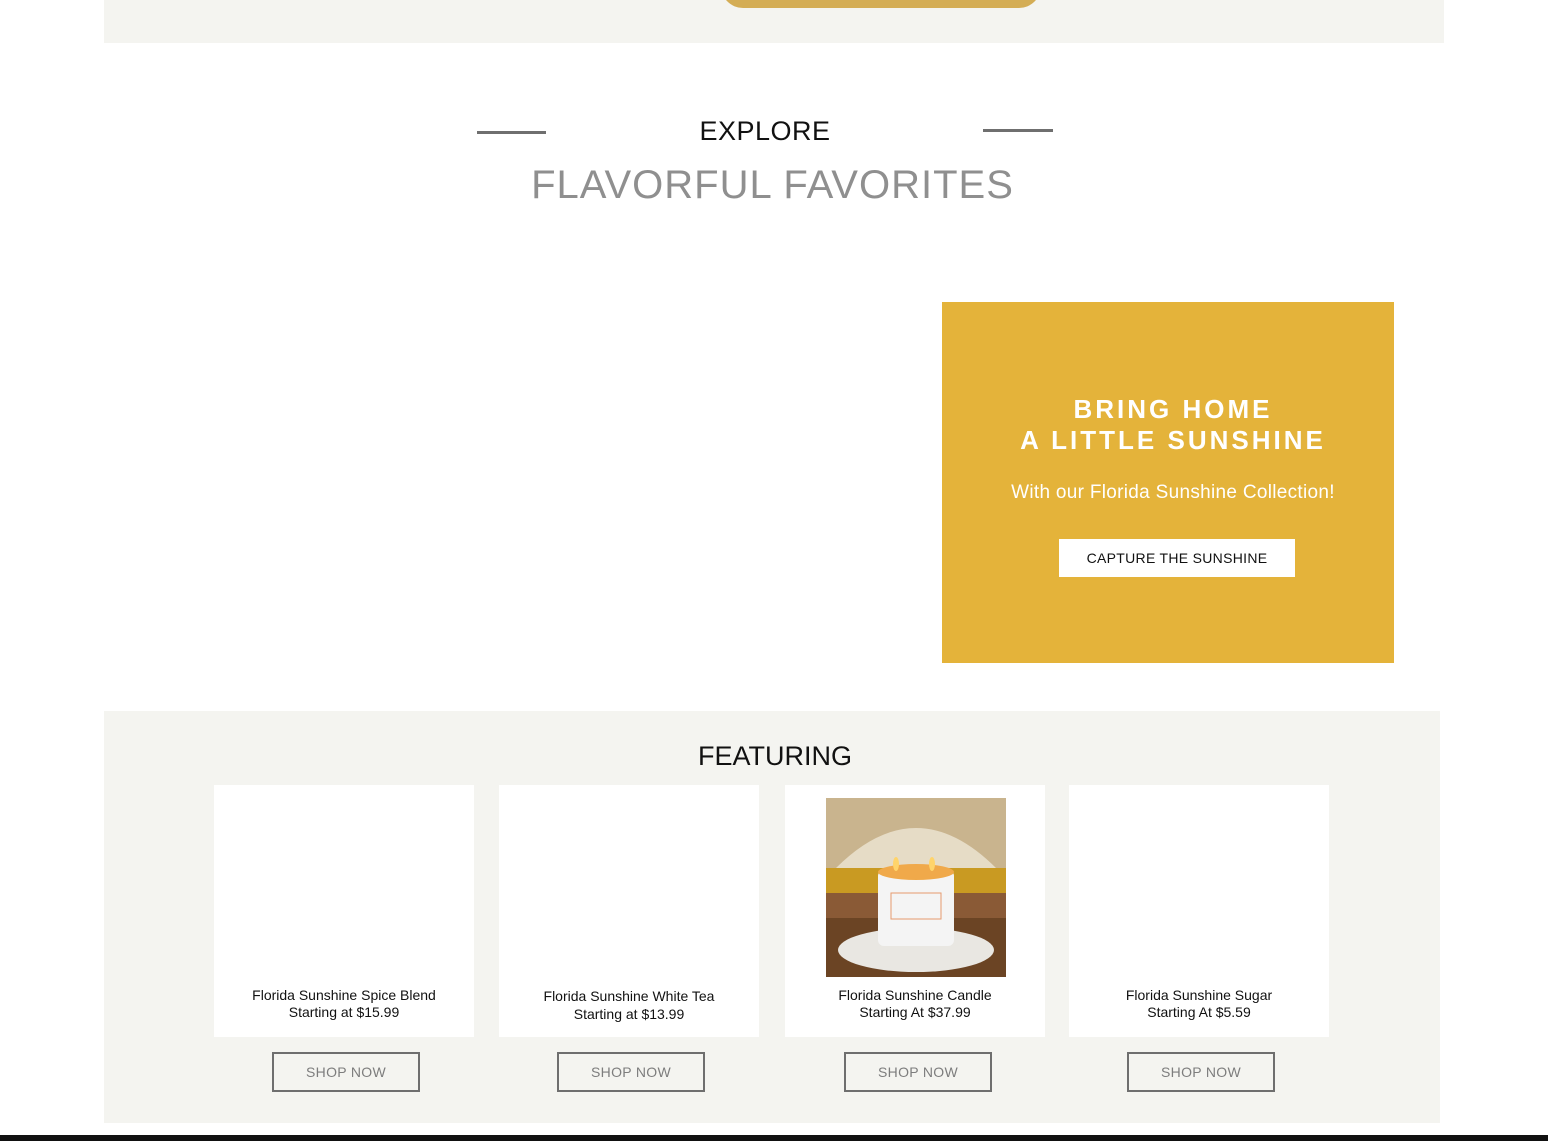  I want to click on product-name: Florida Sunshine Sugar, so click(1199, 995).